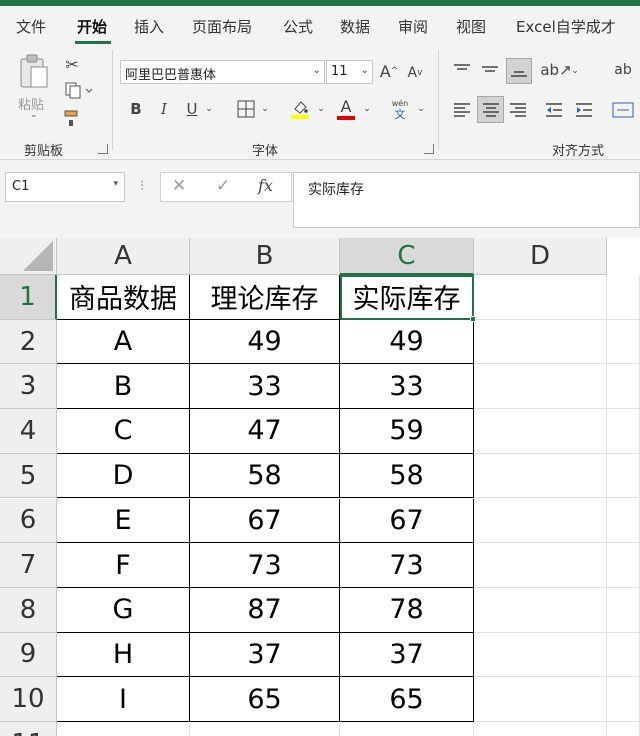 The image size is (640, 736). What do you see at coordinates (407, 729) in the screenshot?
I see `cell-c11` at bounding box center [407, 729].